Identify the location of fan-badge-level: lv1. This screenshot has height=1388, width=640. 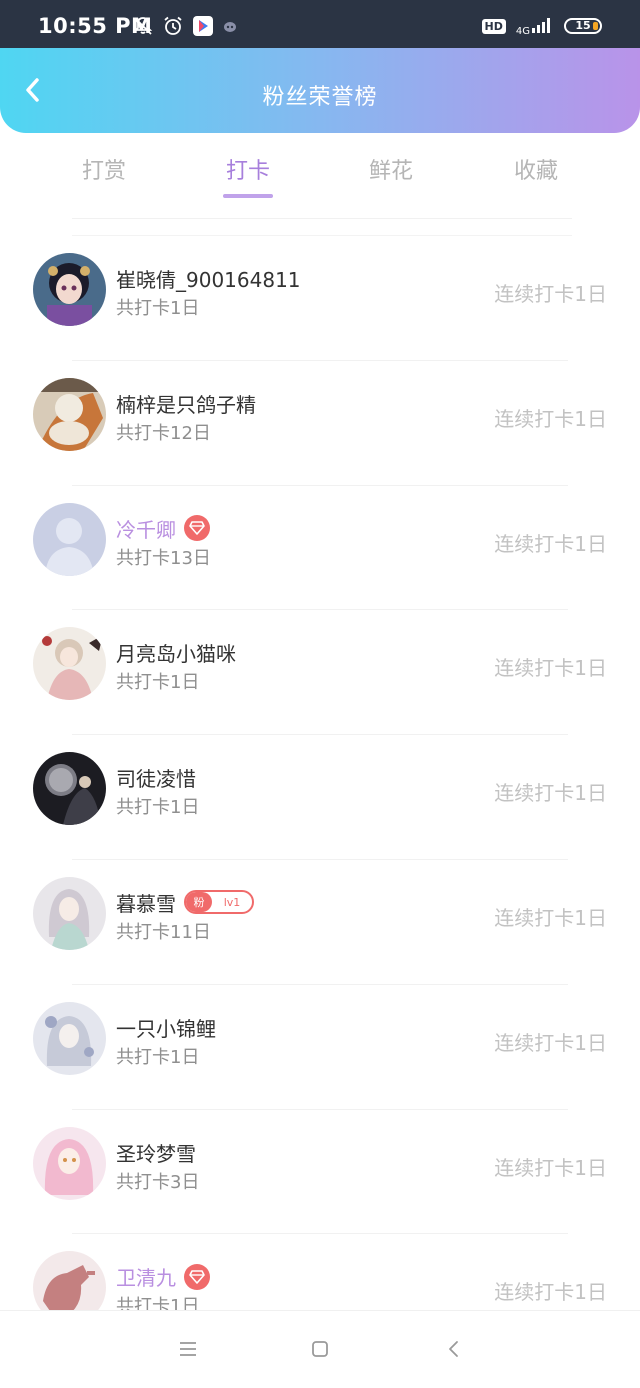
(232, 902).